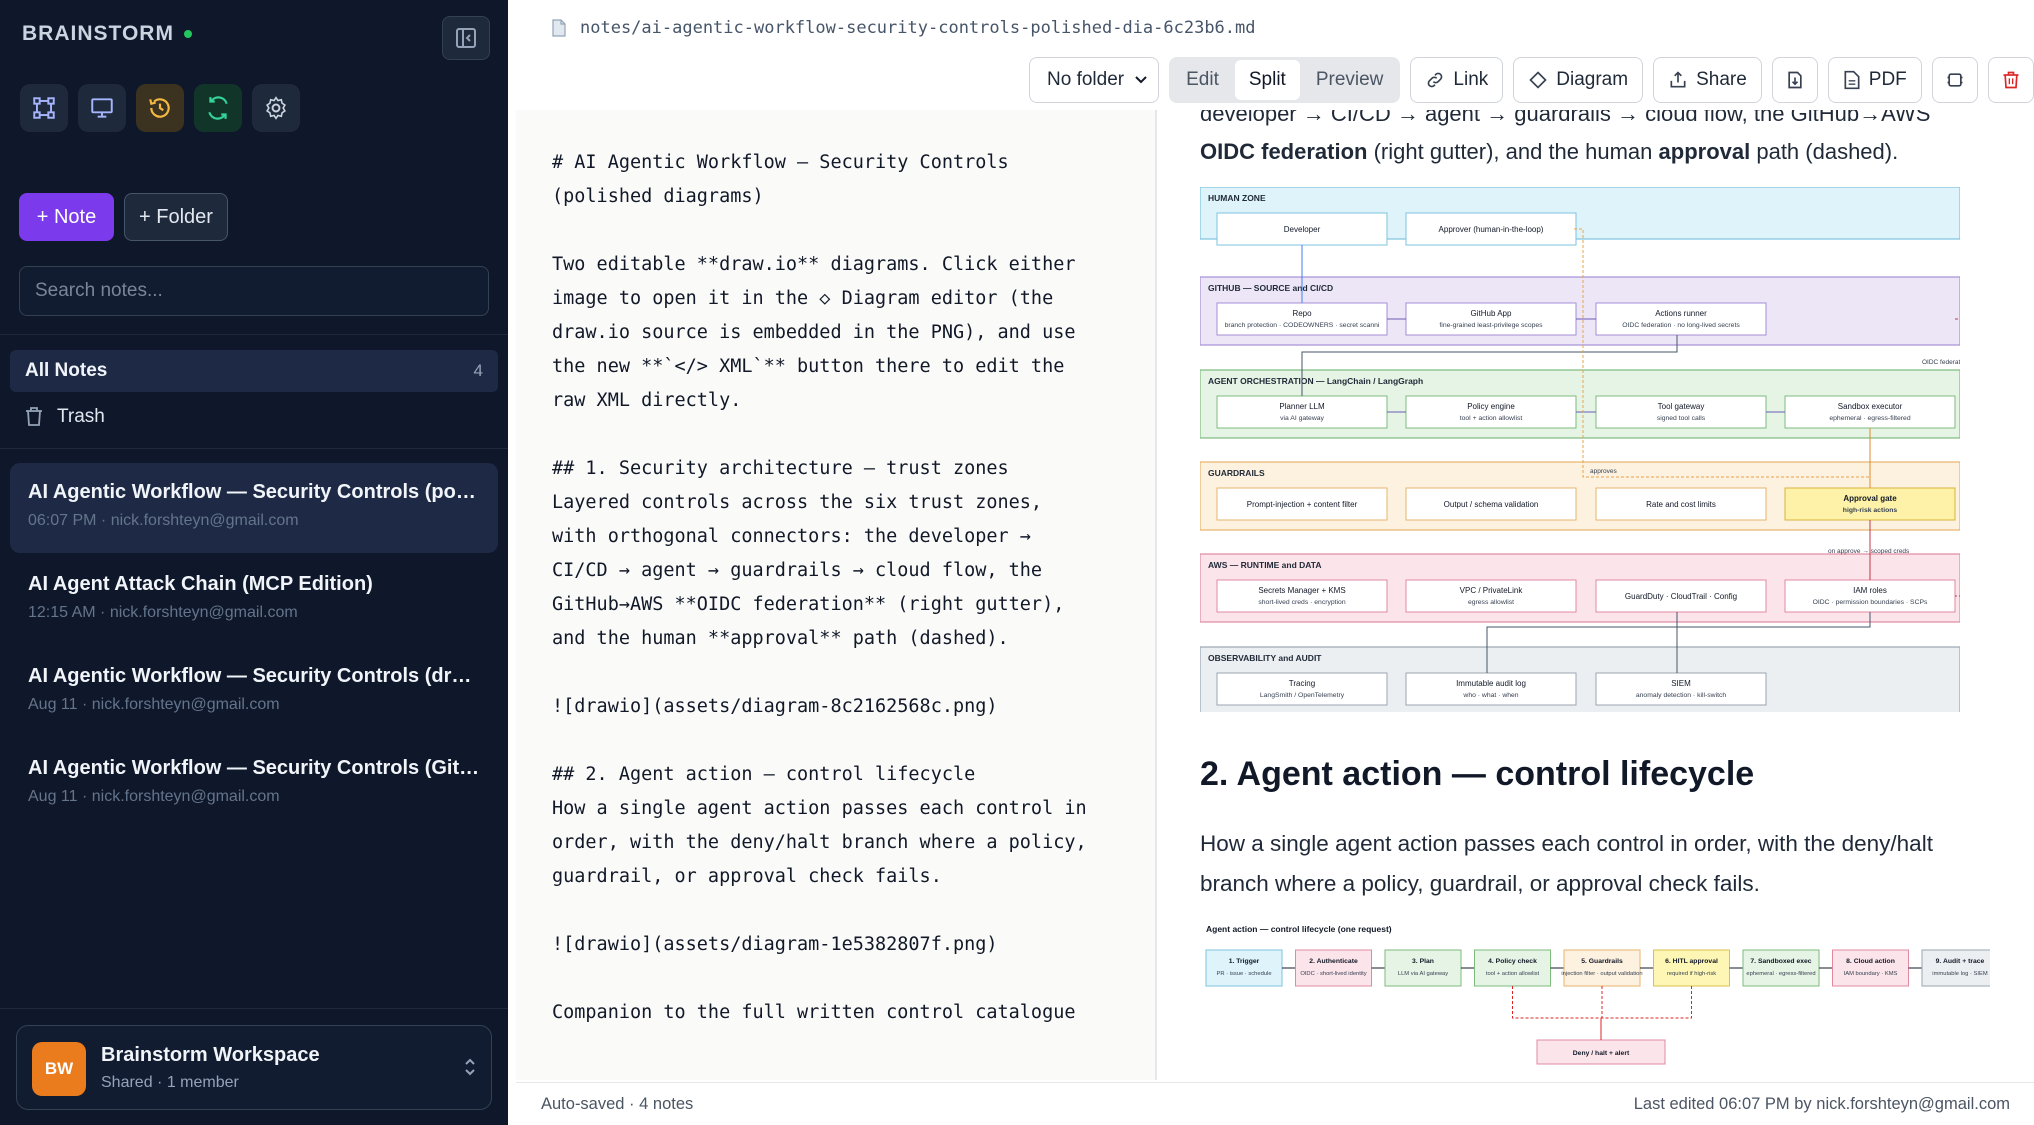  Describe the element at coordinates (1491, 229) in the screenshot. I see `node-label: Approver (human-in-the-loop)` at that location.